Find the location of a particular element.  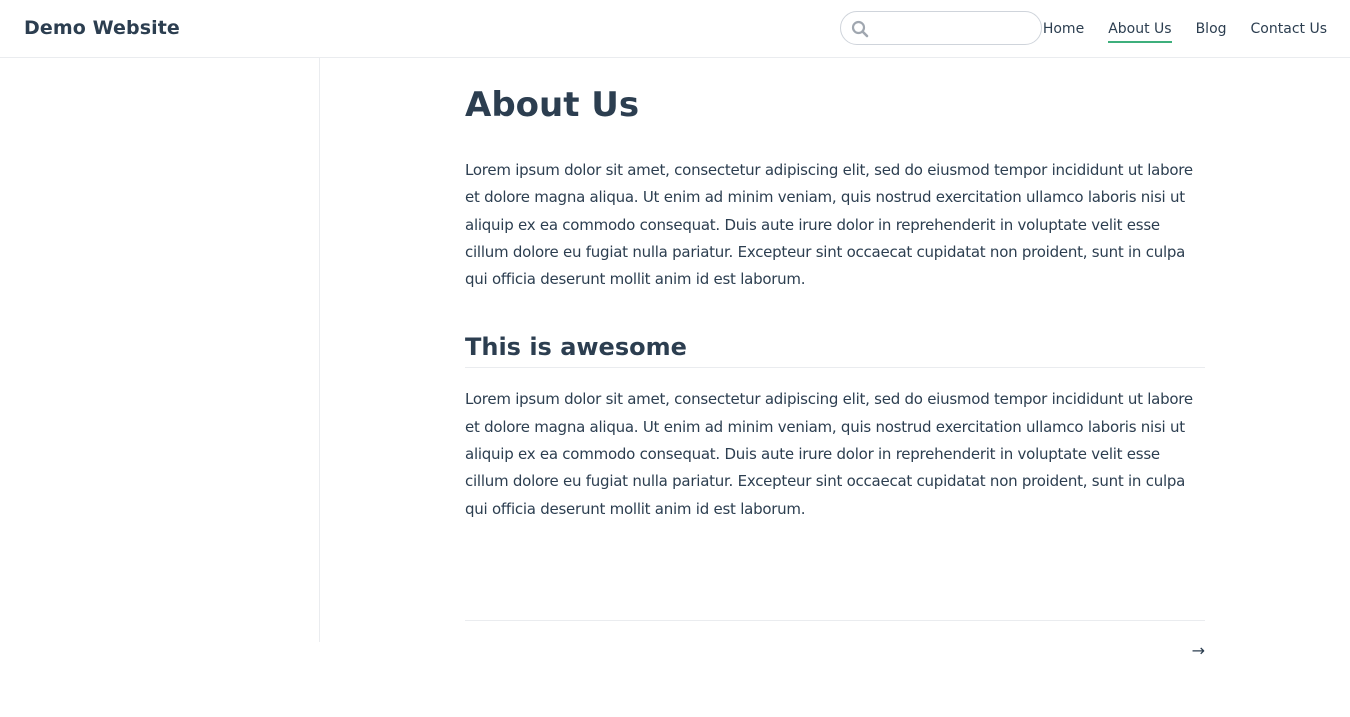

search-box is located at coordinates (941, 28).